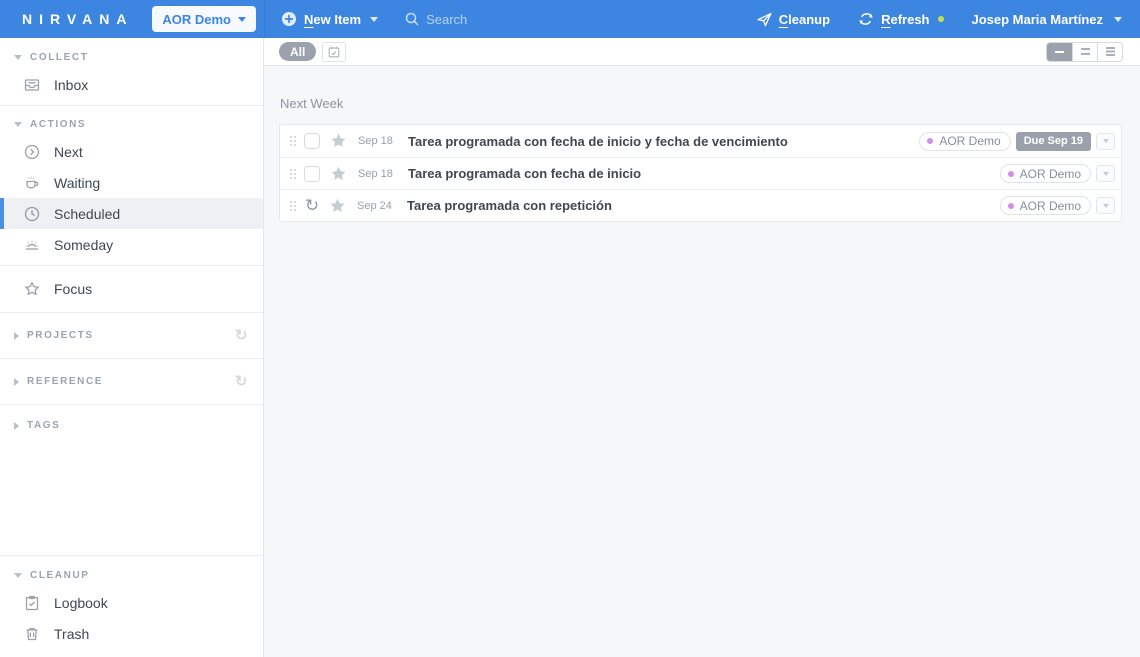 The height and width of the screenshot is (657, 1140). I want to click on user-name: Josep Maria Martínez, so click(1037, 19).